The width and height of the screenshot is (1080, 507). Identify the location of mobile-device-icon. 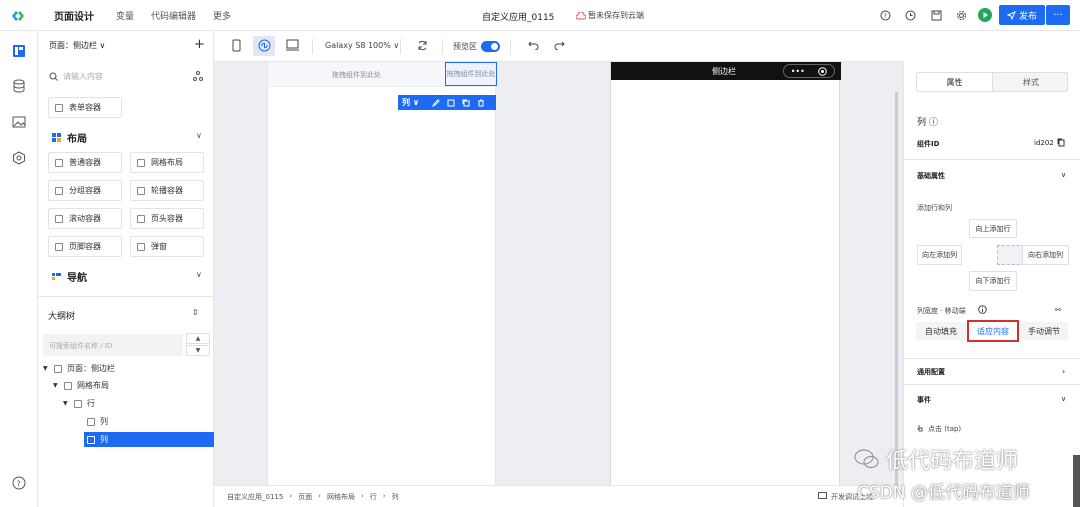
(236, 45).